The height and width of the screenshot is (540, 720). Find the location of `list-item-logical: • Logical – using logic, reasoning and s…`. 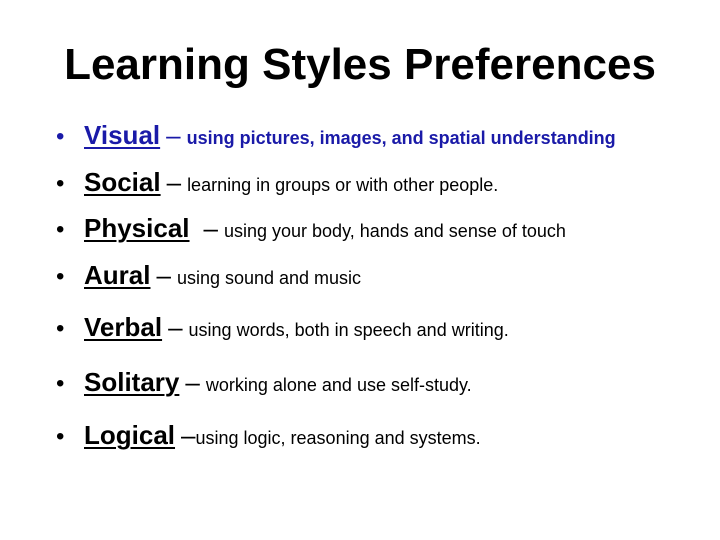

list-item-logical: • Logical – using logic, reasoning and s… is located at coordinates (268, 435).